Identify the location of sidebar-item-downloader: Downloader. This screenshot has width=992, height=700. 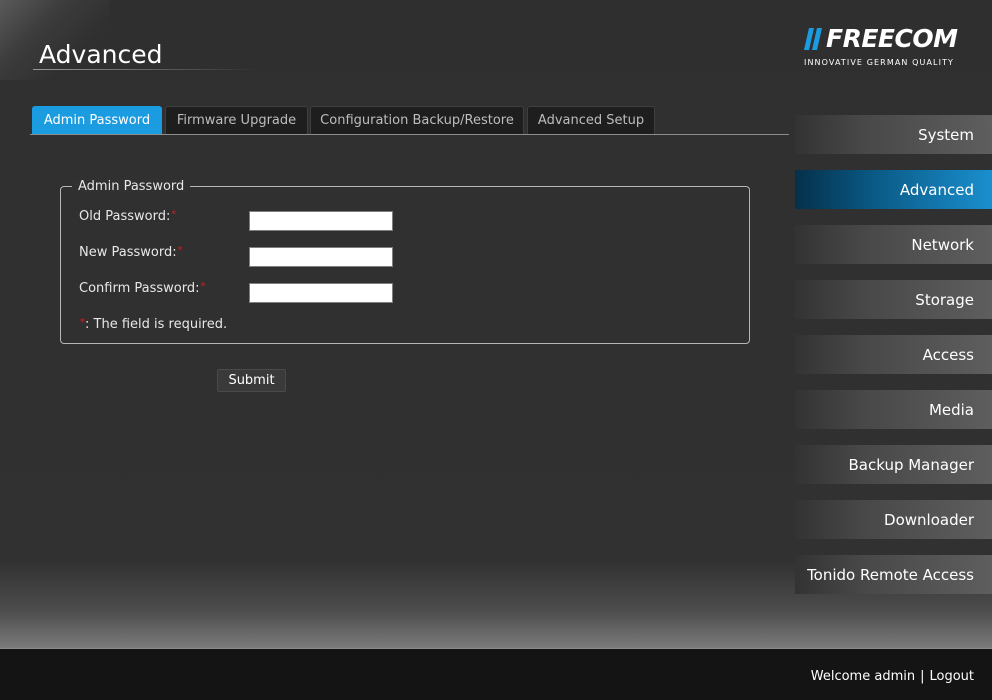
(893, 519).